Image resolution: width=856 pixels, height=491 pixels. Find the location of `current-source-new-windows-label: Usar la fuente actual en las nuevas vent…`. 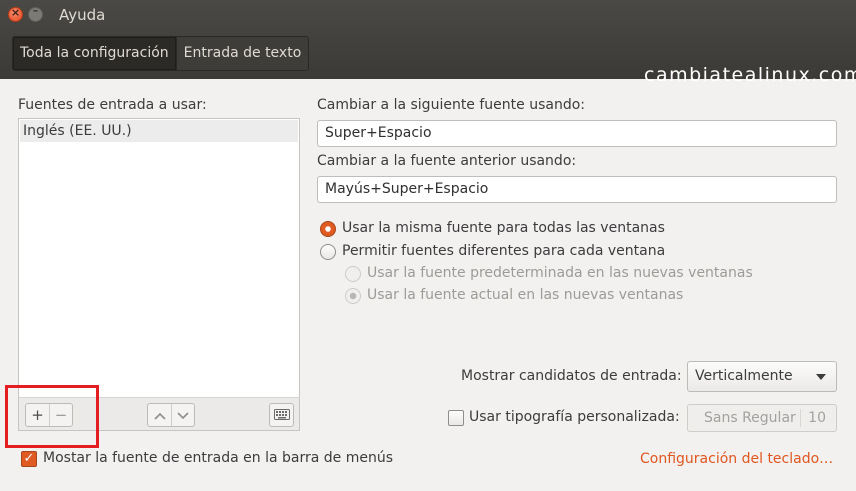

current-source-new-windows-label: Usar la fuente actual en las nuevas vent… is located at coordinates (525, 295).